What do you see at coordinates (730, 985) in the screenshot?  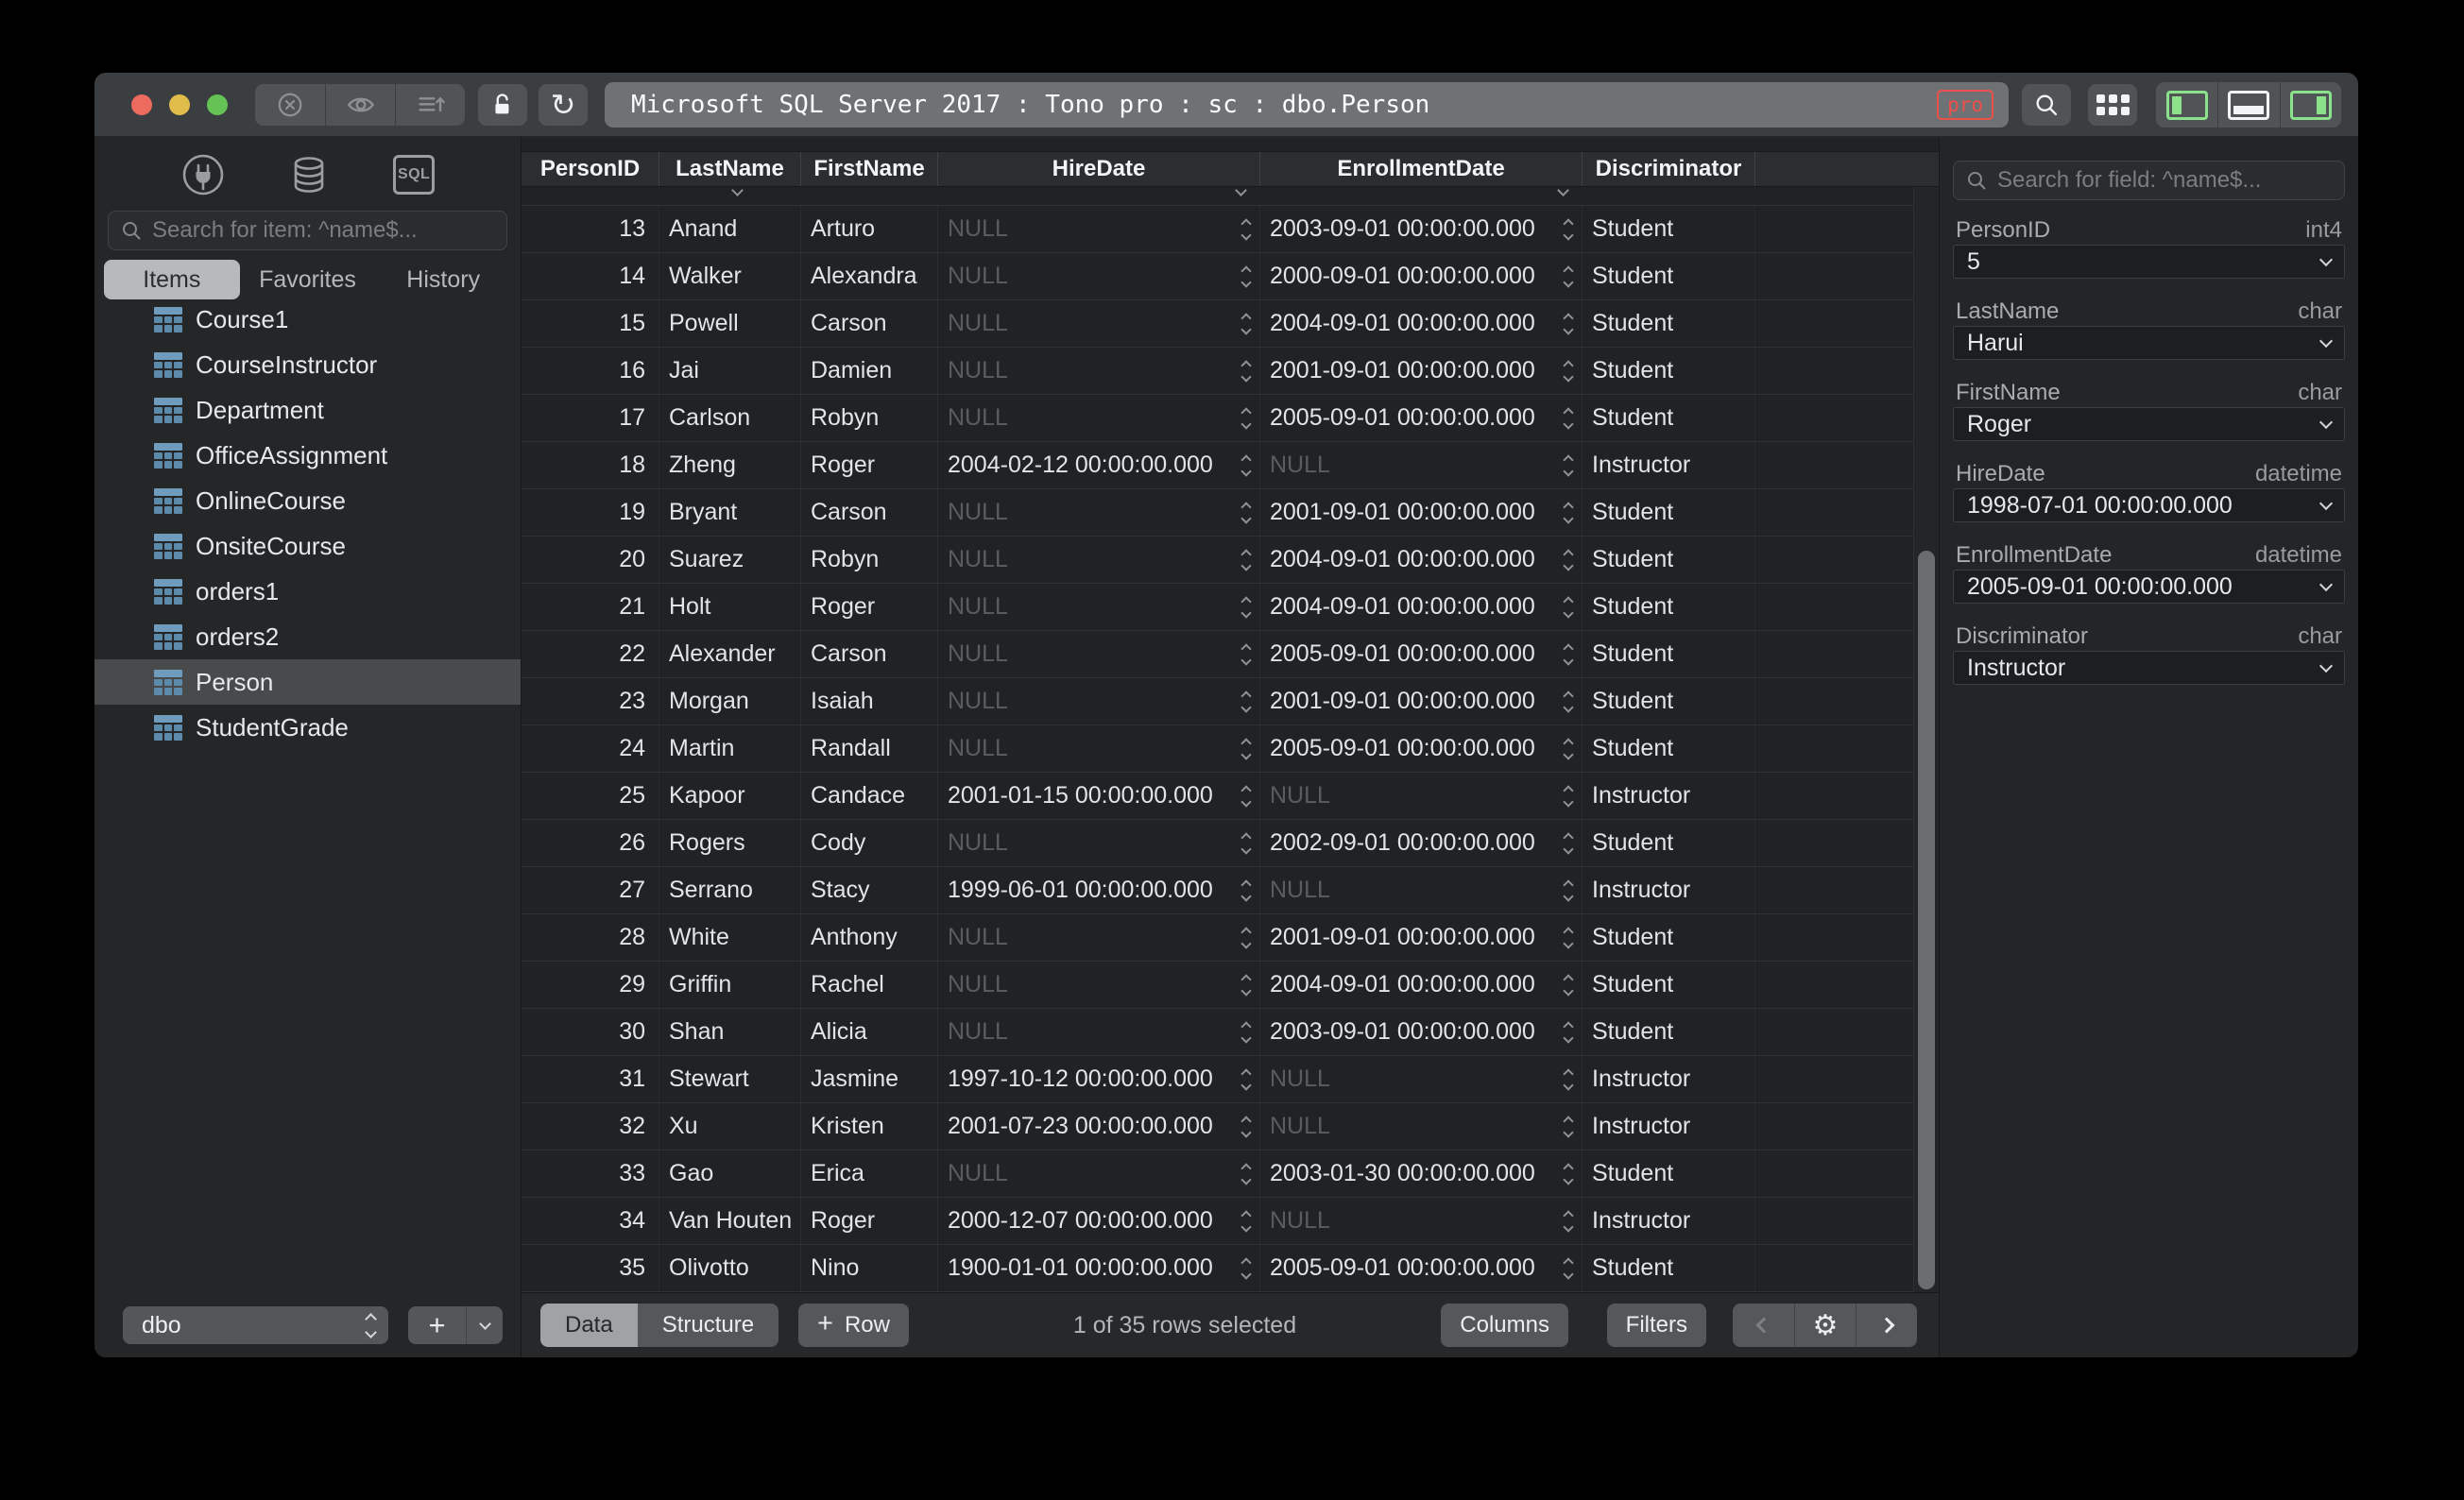 I see `cell-lastname: Griffin` at bounding box center [730, 985].